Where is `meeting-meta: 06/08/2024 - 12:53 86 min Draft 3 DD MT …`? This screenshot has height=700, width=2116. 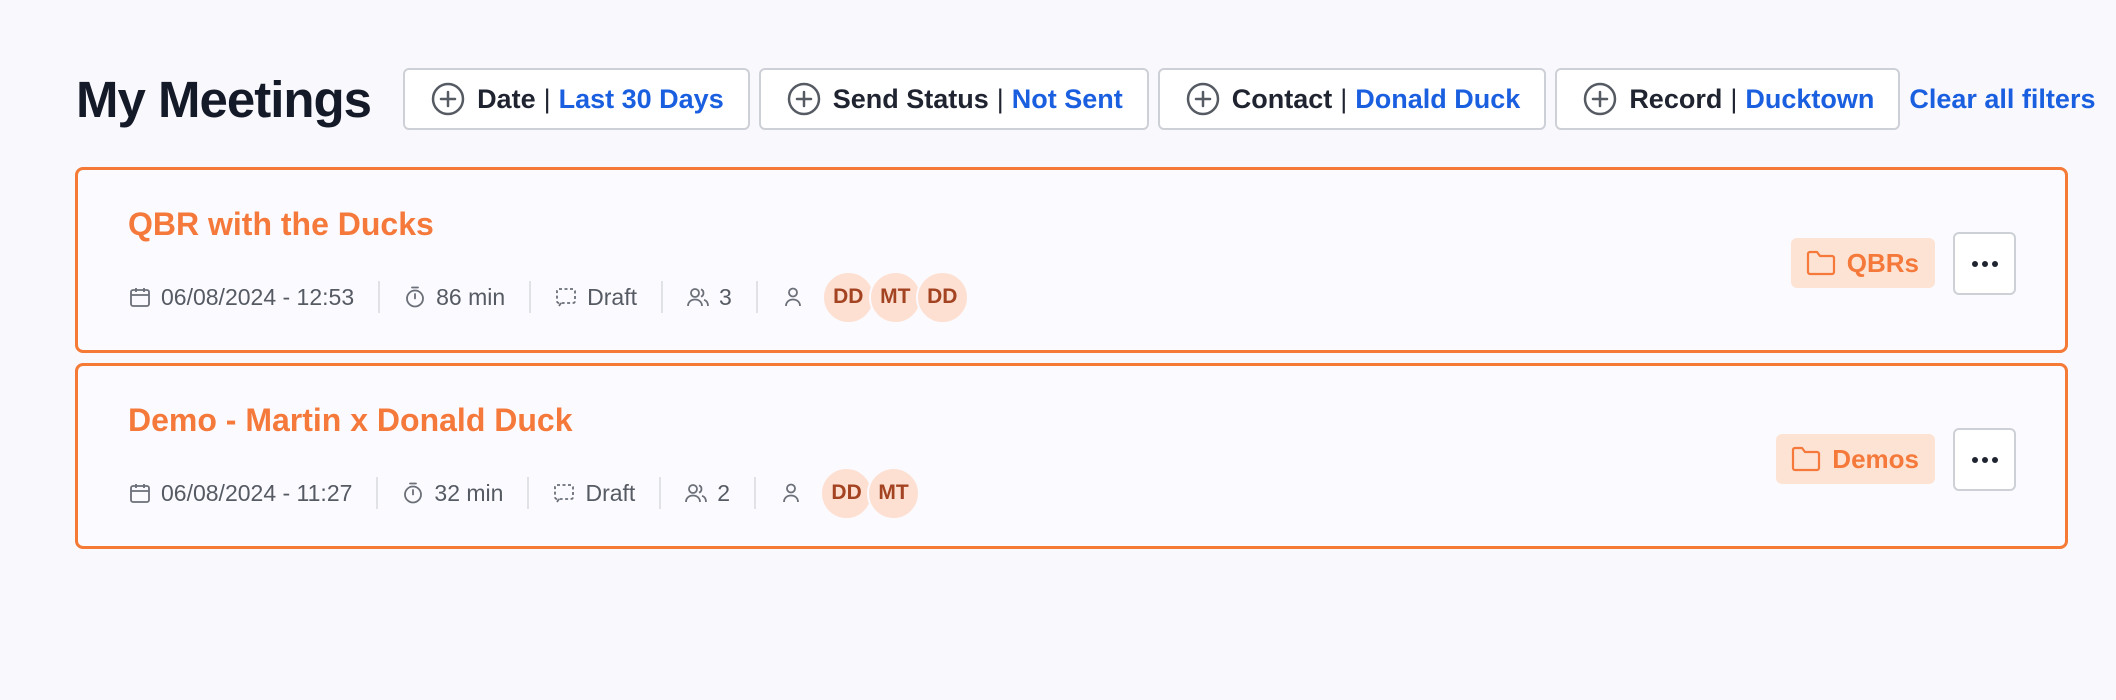
meeting-meta: 06/08/2024 - 12:53 86 min Draft 3 DD MT … is located at coordinates (549, 297).